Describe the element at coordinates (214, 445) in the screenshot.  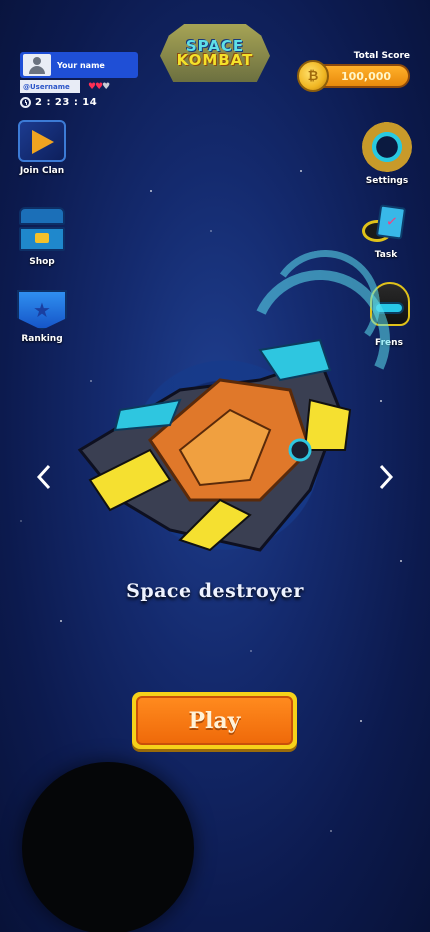
I see `spaceship-icon` at that location.